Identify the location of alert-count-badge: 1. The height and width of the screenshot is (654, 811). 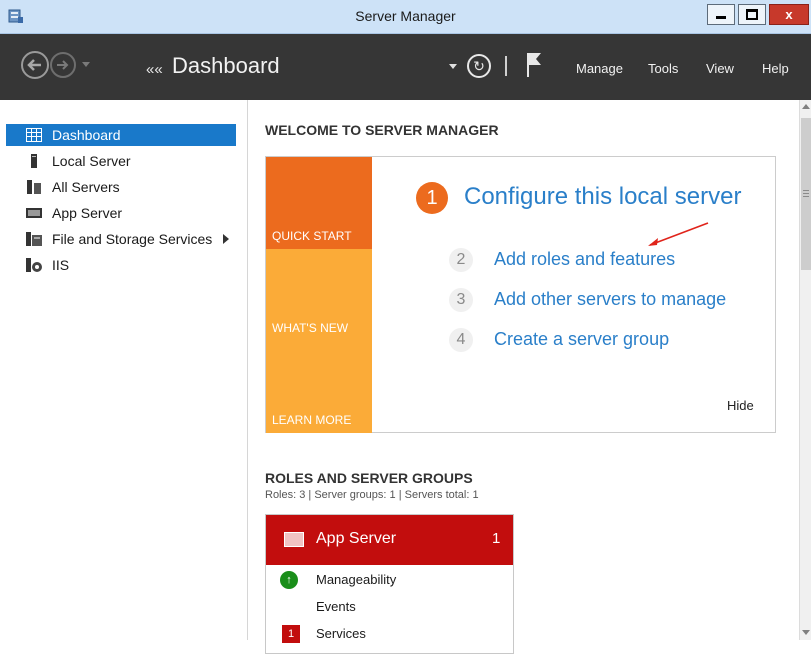
(291, 634).